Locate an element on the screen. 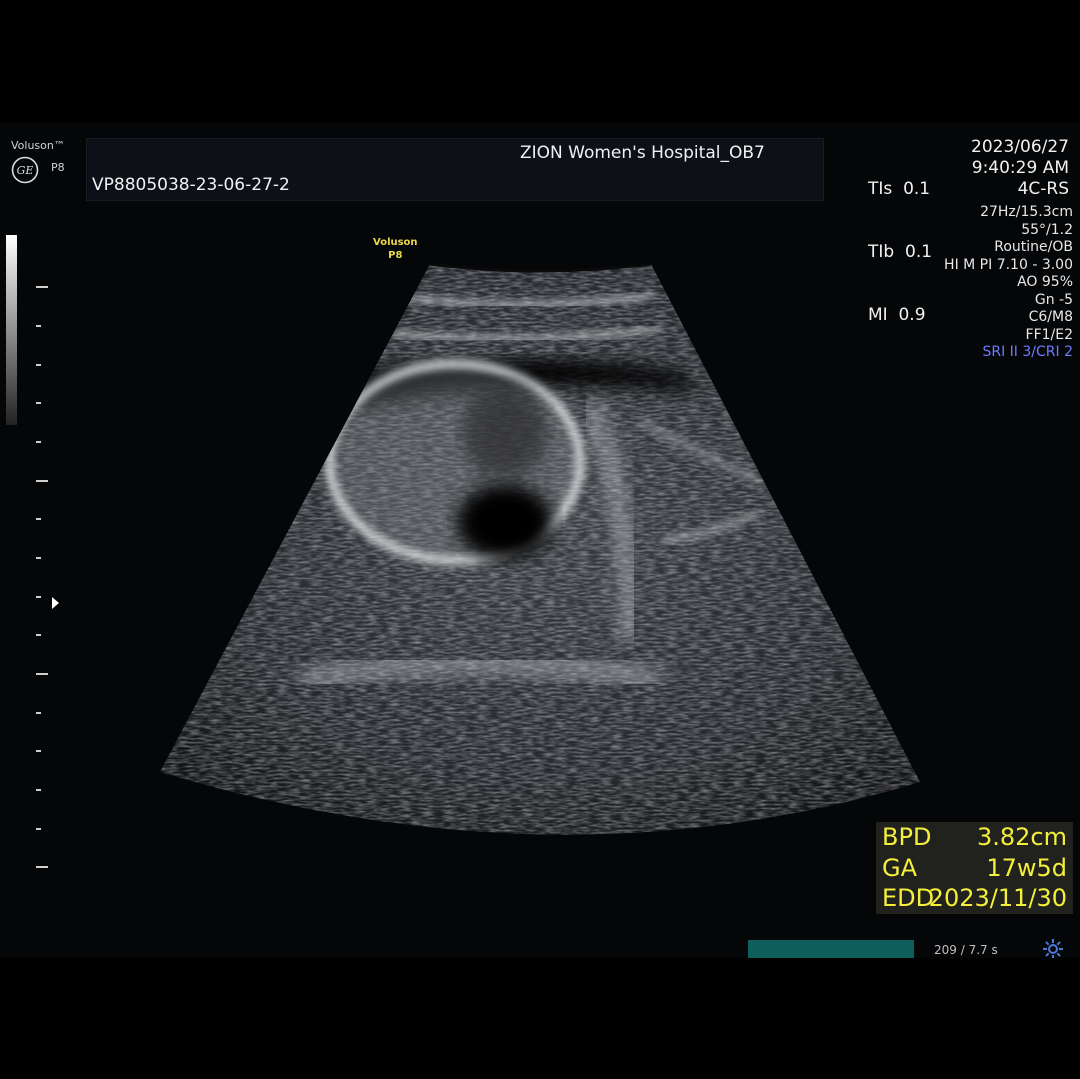 The image size is (1080, 1079). measurement-value: 3.82cm is located at coordinates (1021, 837).